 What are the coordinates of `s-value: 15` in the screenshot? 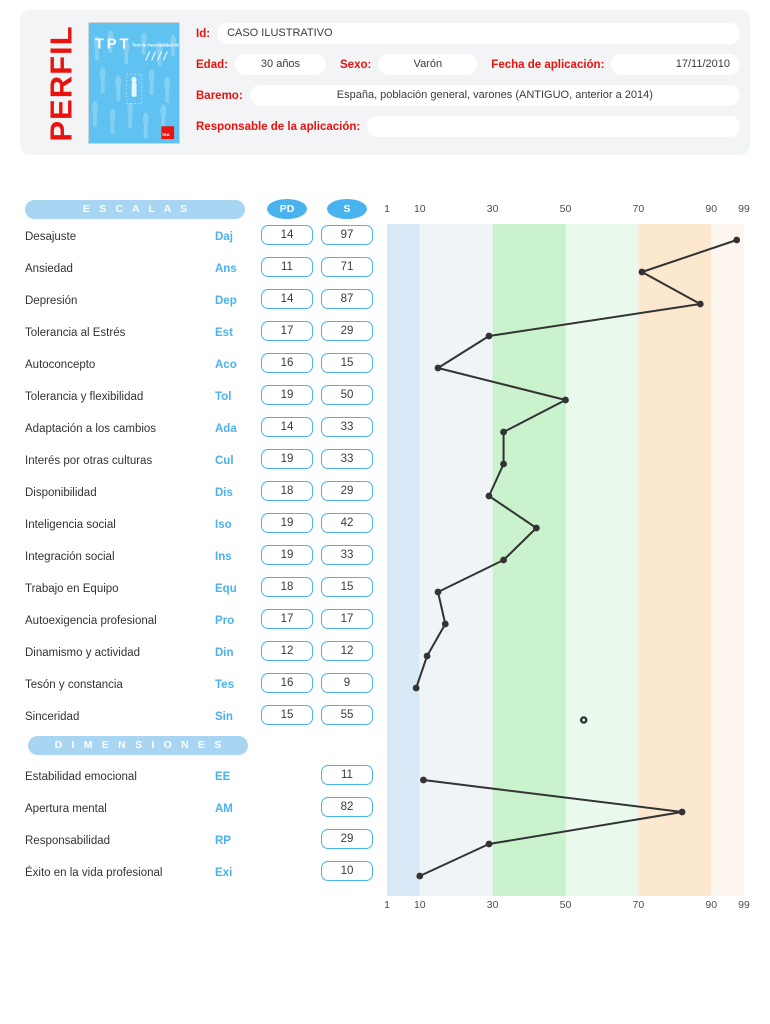 It's located at (347, 587).